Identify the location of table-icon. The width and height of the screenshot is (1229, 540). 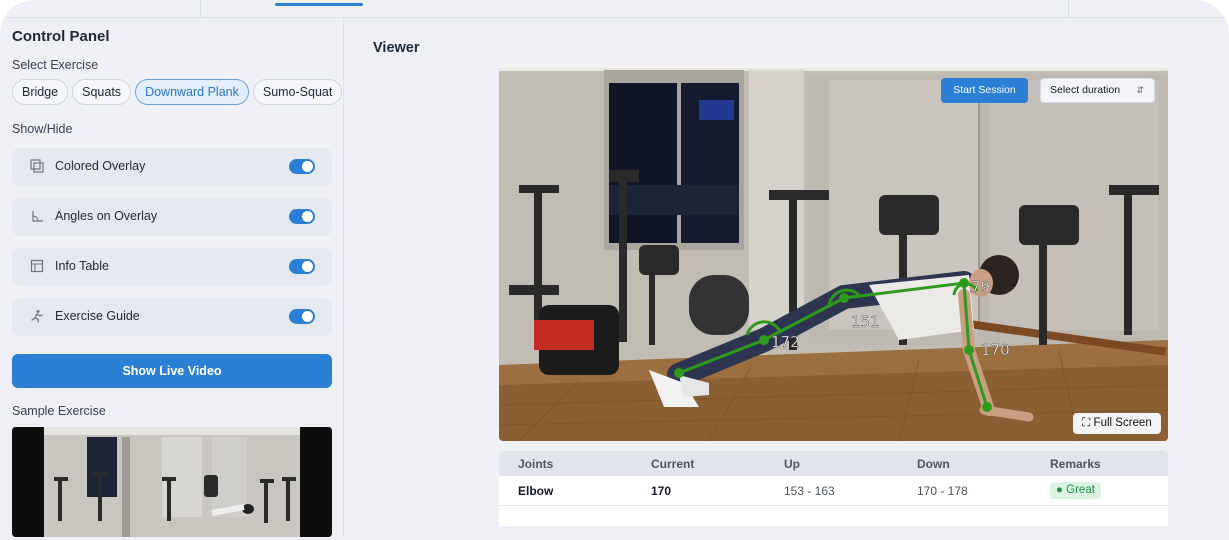
(37, 266).